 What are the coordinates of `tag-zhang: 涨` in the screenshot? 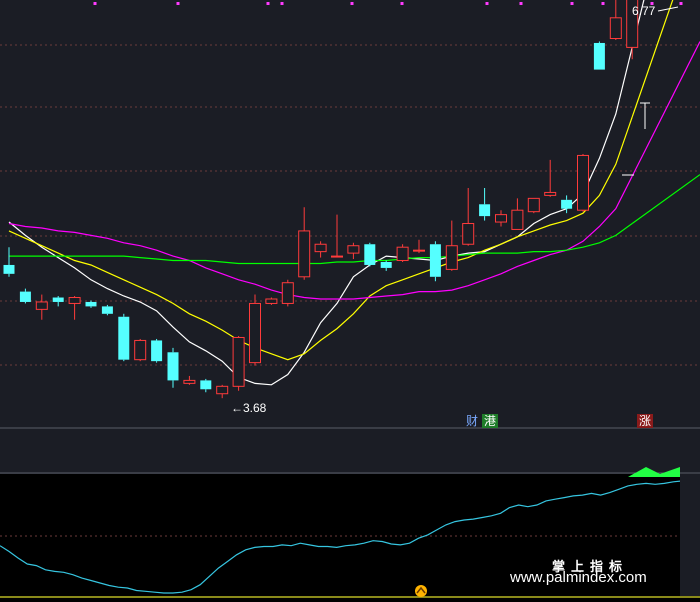 It's located at (645, 421).